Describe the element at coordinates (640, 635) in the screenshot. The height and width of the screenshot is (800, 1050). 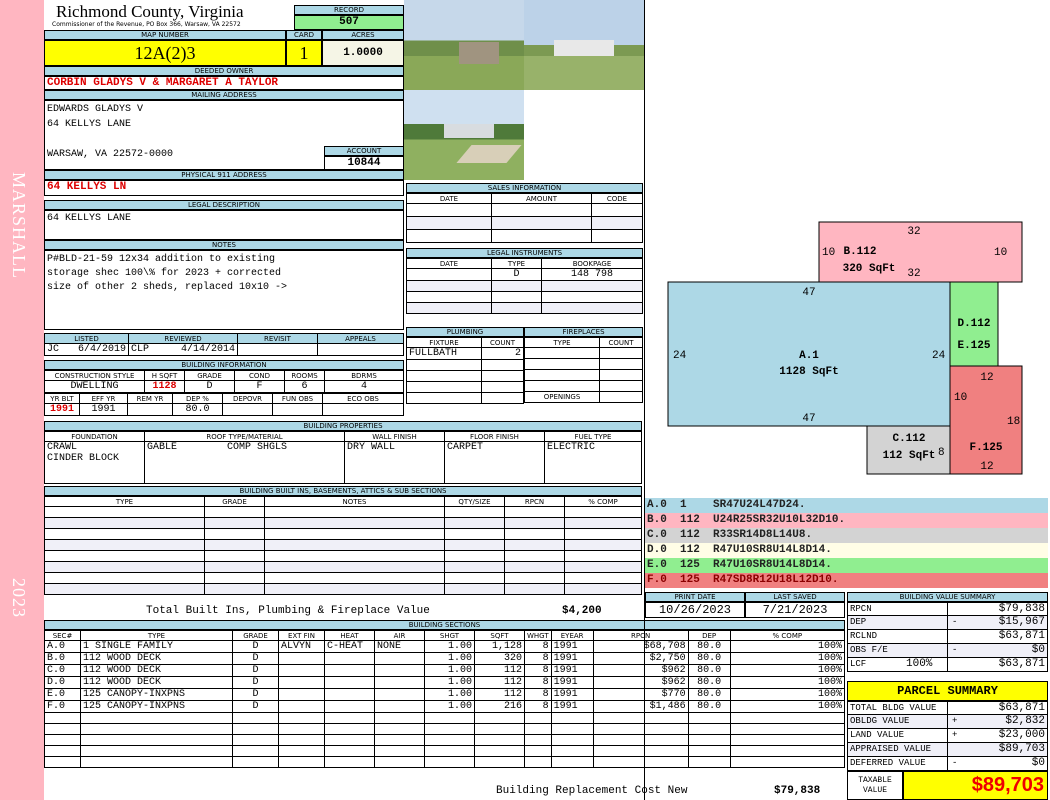
I see `column-header: RPCN` at that location.